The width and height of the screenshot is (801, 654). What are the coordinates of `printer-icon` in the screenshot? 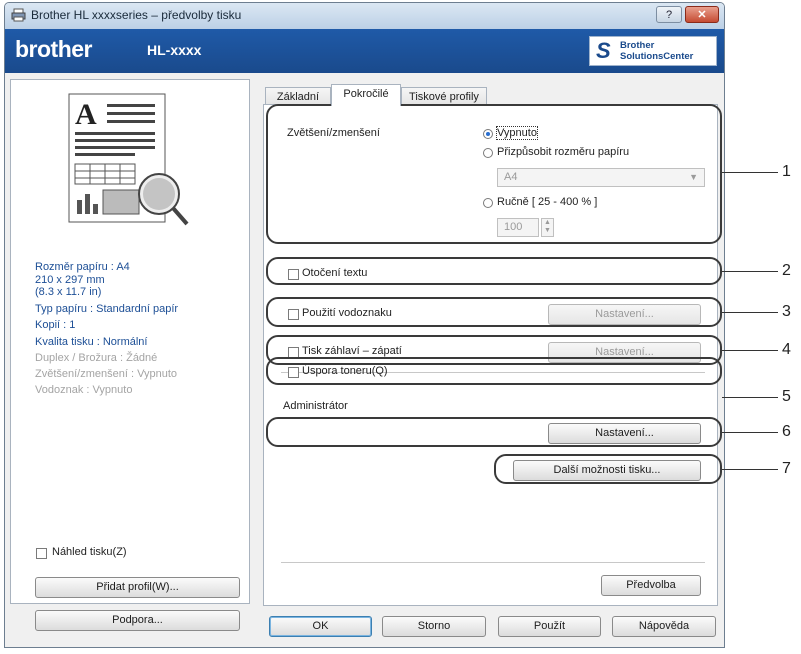 It's located at (18, 15).